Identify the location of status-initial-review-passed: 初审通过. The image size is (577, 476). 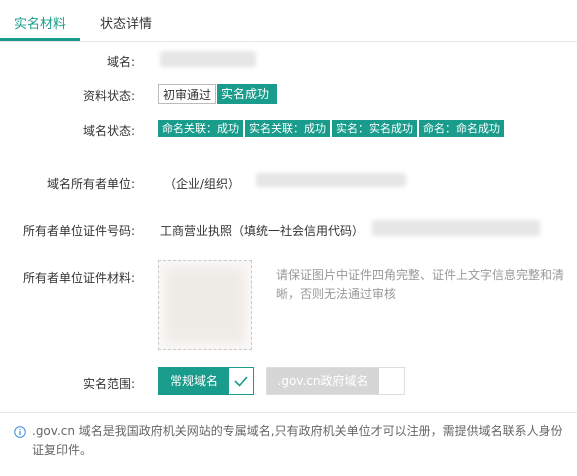
(187, 94).